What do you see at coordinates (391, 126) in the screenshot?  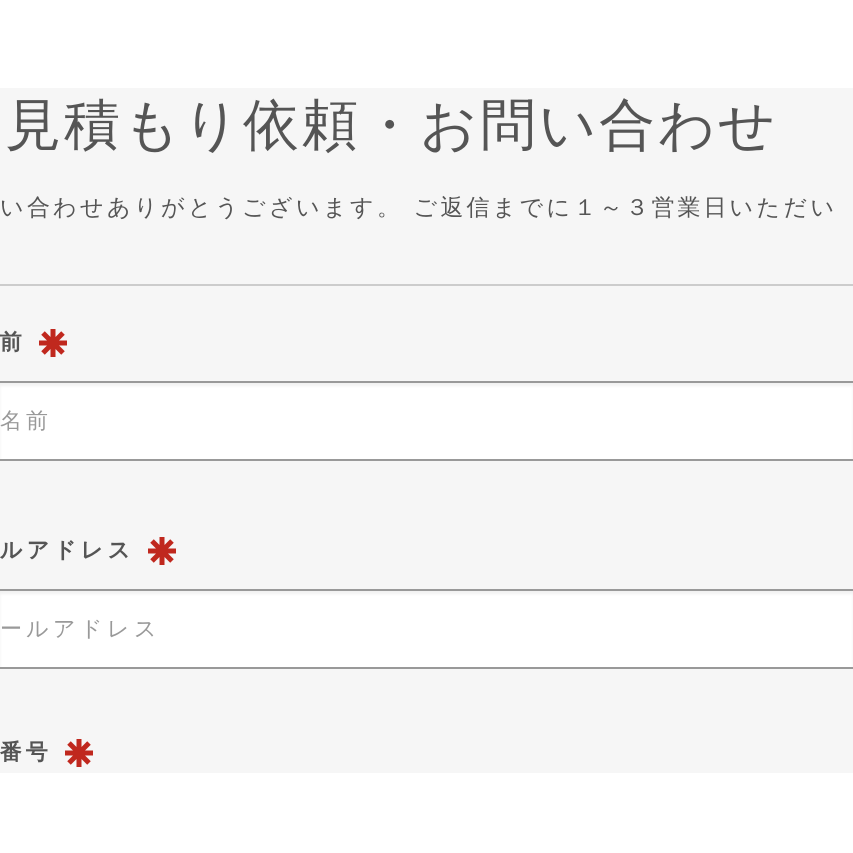 I see `page-title: 見積もり依頼・お問い合わせ` at bounding box center [391, 126].